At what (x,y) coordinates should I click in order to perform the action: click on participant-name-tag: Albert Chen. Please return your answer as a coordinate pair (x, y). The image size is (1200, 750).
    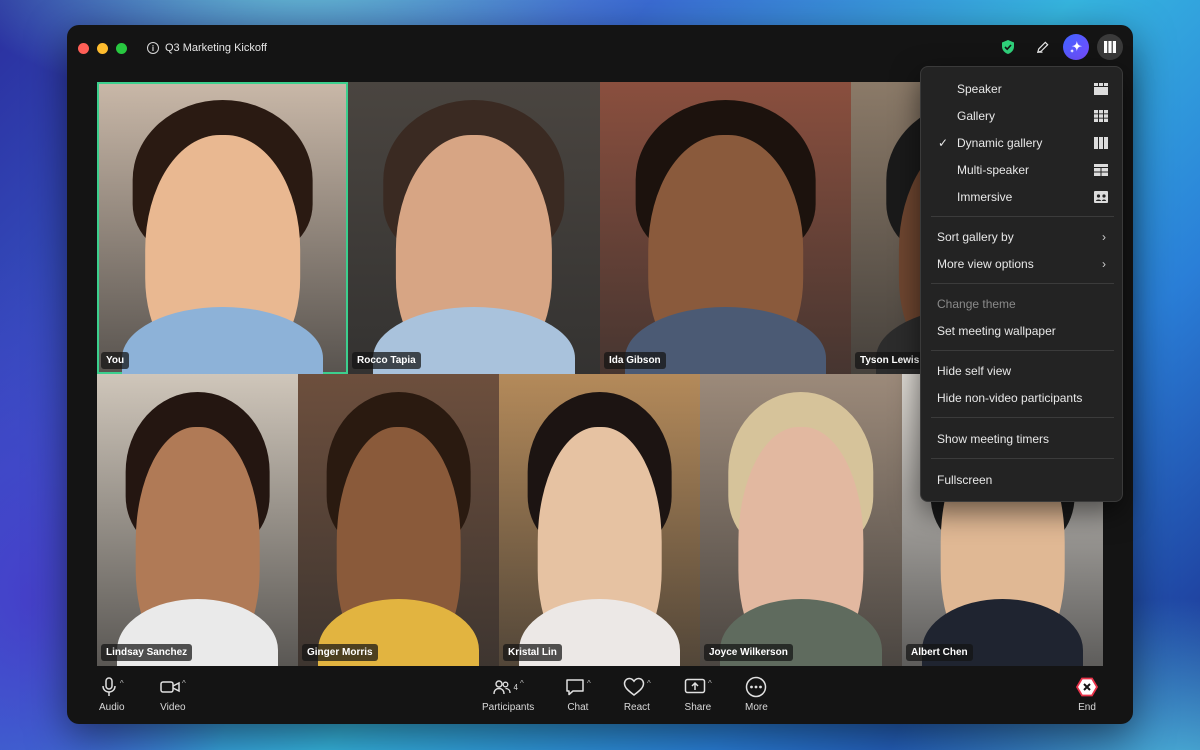
    Looking at the image, I should click on (939, 652).